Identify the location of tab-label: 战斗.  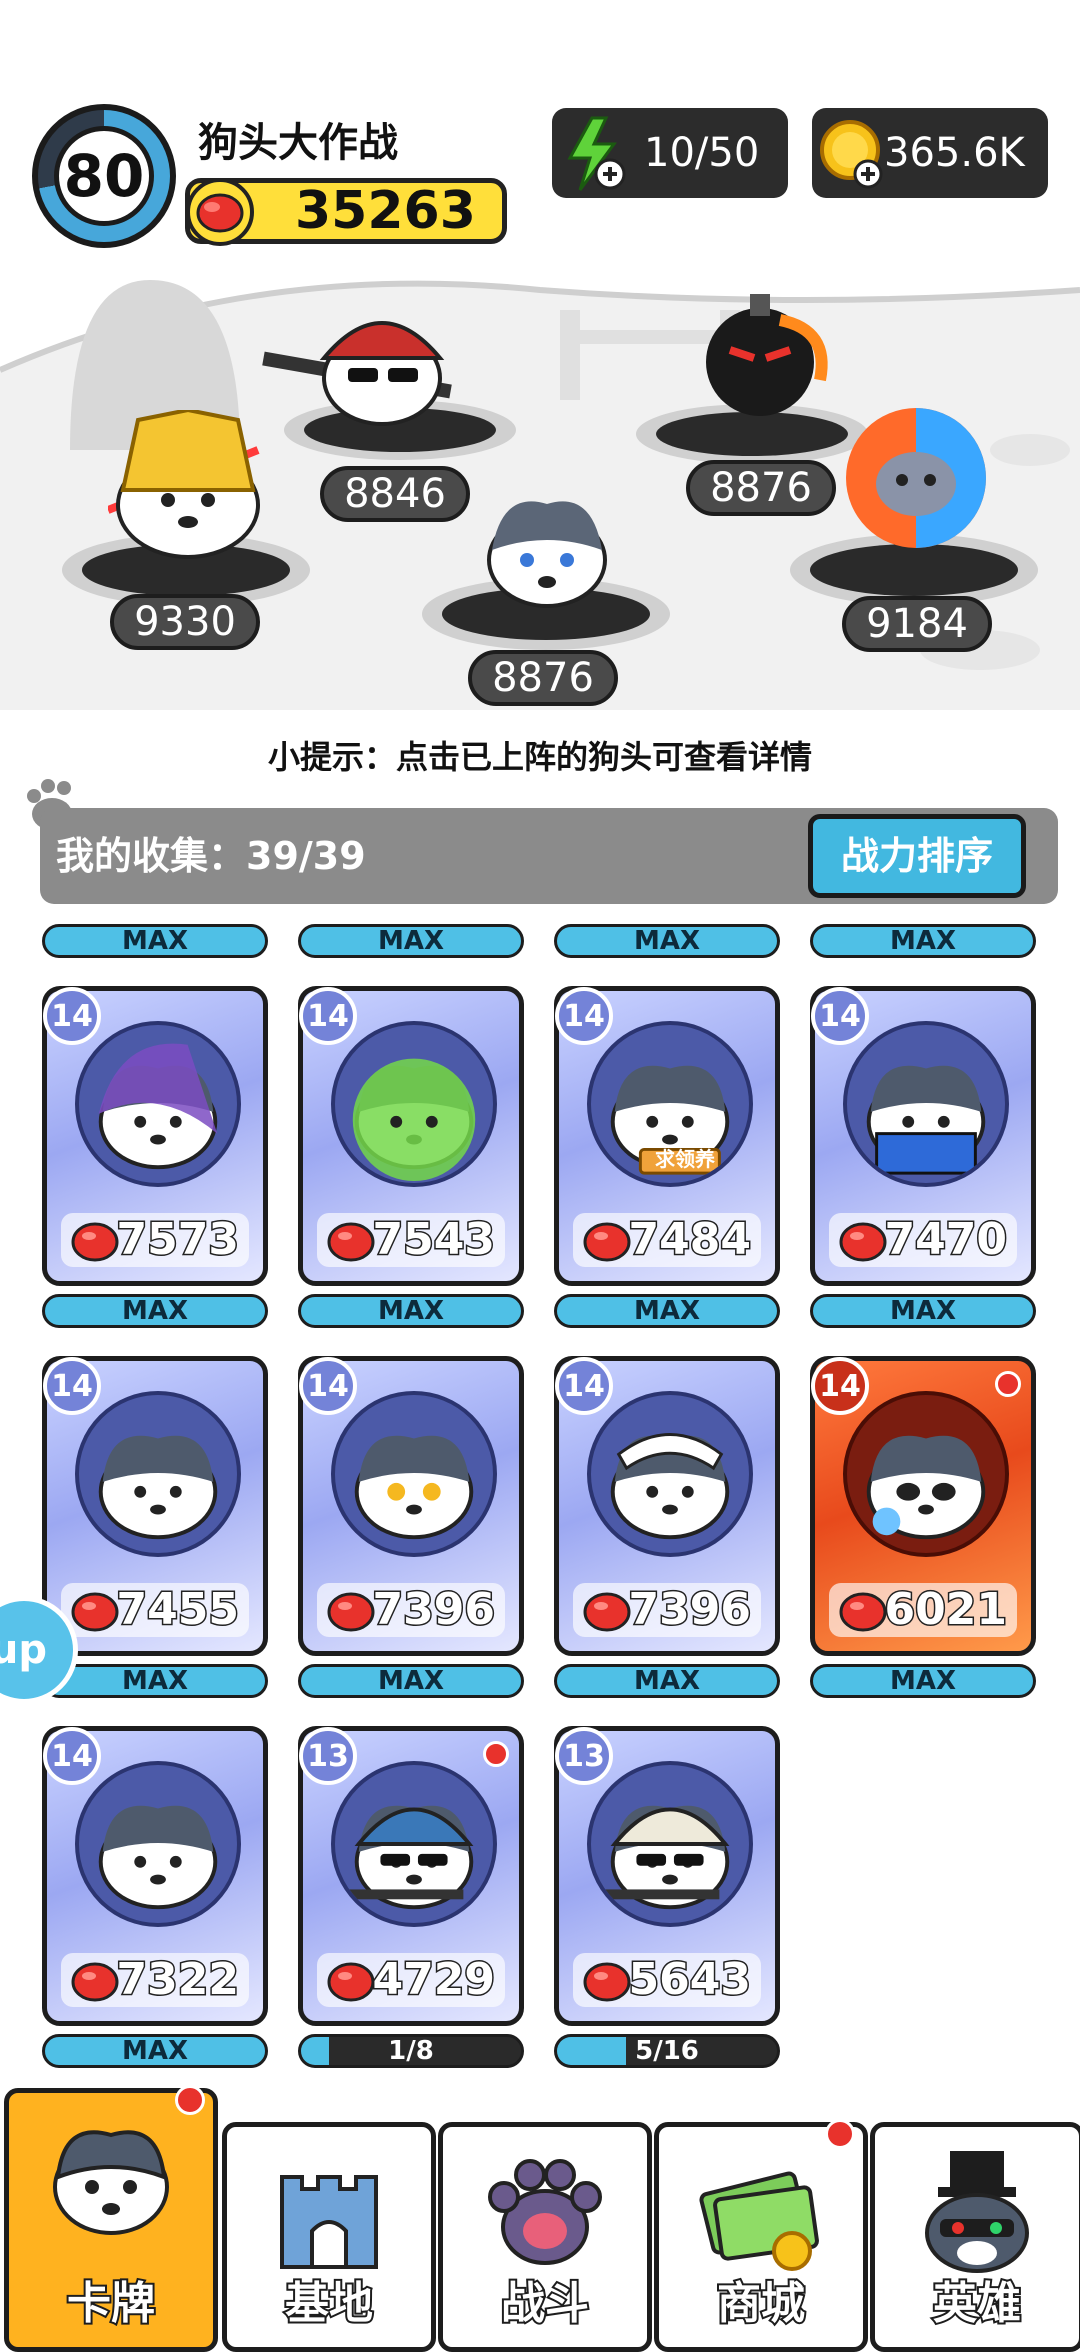
(545, 2303).